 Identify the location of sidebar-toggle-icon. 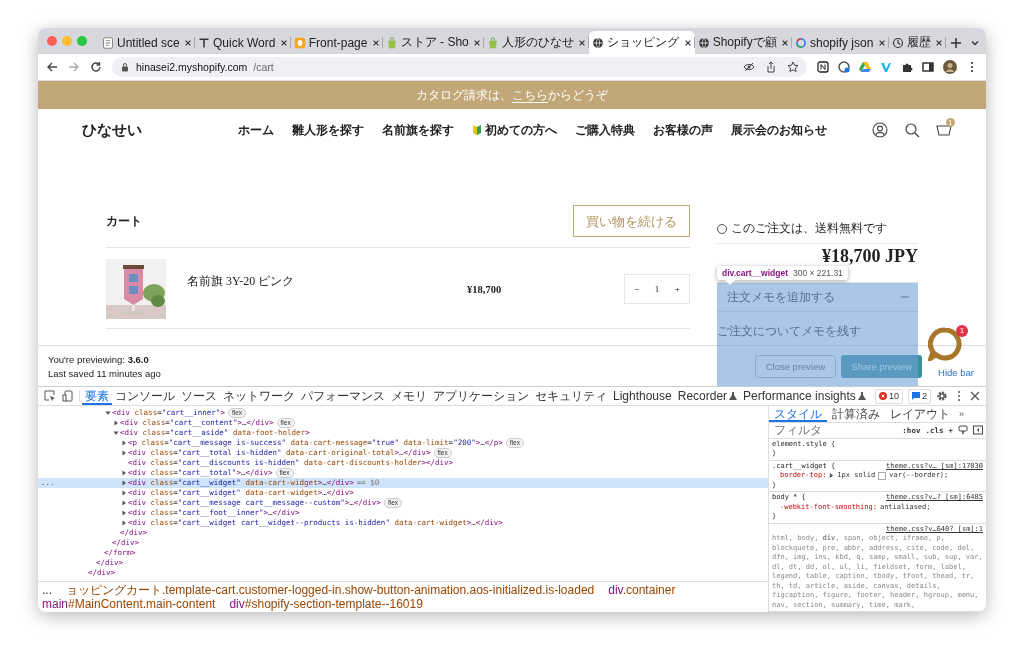
(978, 430).